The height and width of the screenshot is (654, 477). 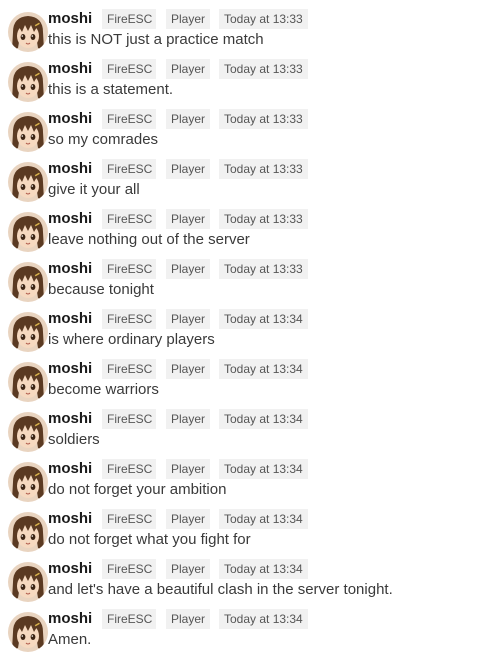 I want to click on message-text: so my comrades, so click(x=103, y=139).